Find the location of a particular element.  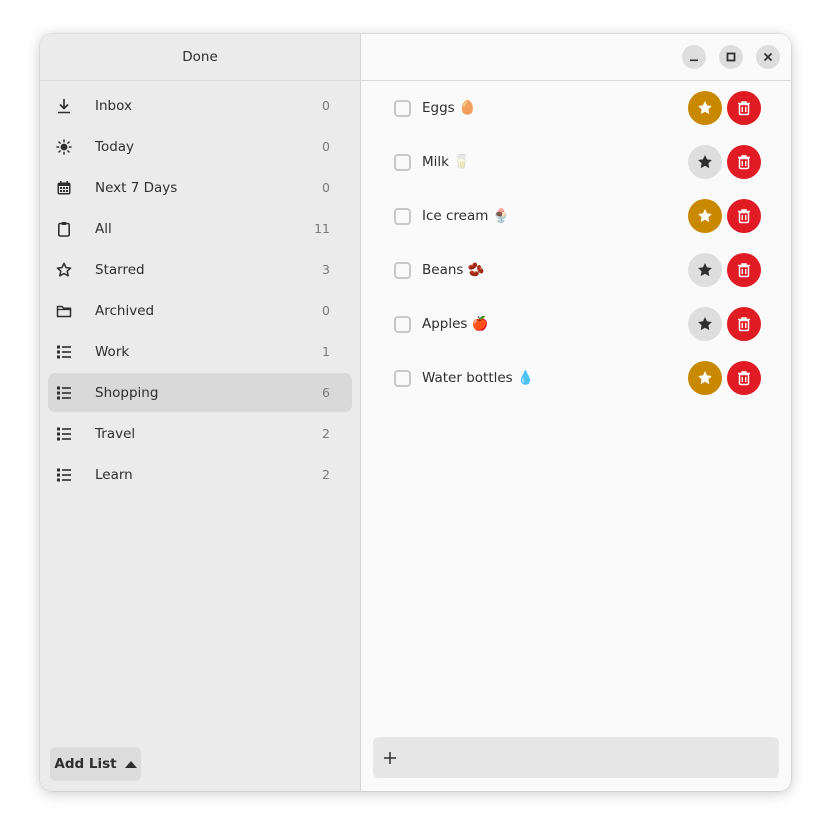

sidebar-item-label: Work is located at coordinates (112, 351).